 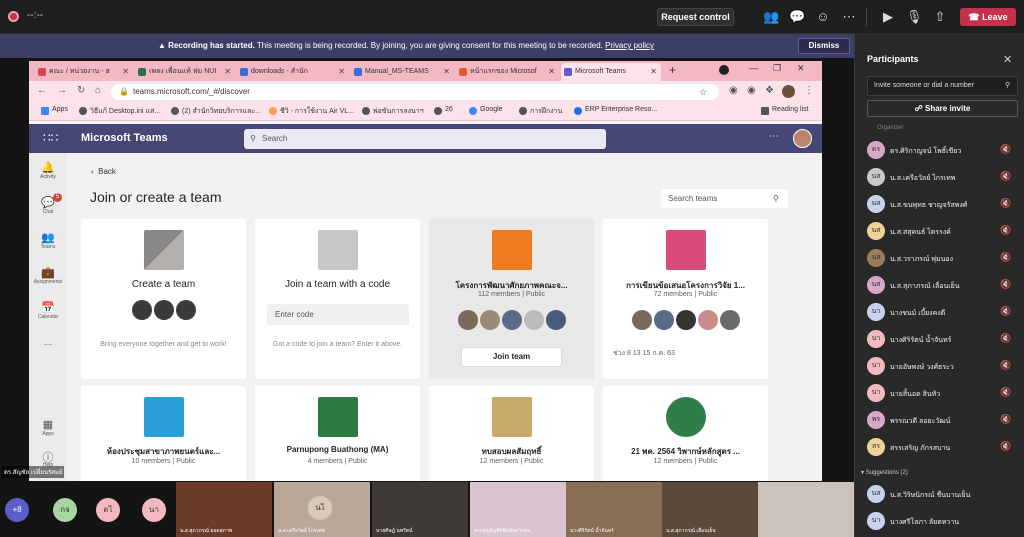 I want to click on avatar-row, so click(x=163, y=312).